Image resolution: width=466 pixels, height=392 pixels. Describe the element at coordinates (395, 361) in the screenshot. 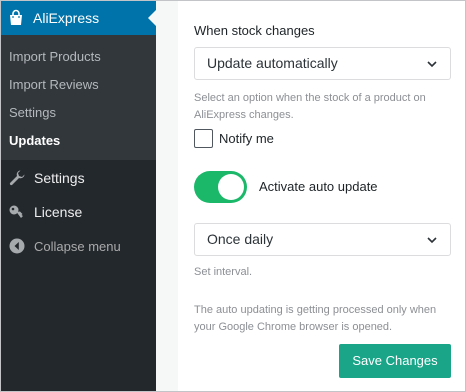

I see `save-changes-button: Save Changes` at that location.